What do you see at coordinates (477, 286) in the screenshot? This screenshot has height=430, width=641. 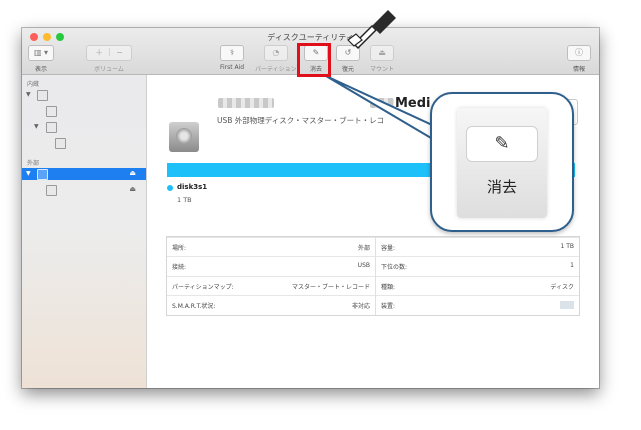 I see `info-row-type: 種類: ディスク` at bounding box center [477, 286].